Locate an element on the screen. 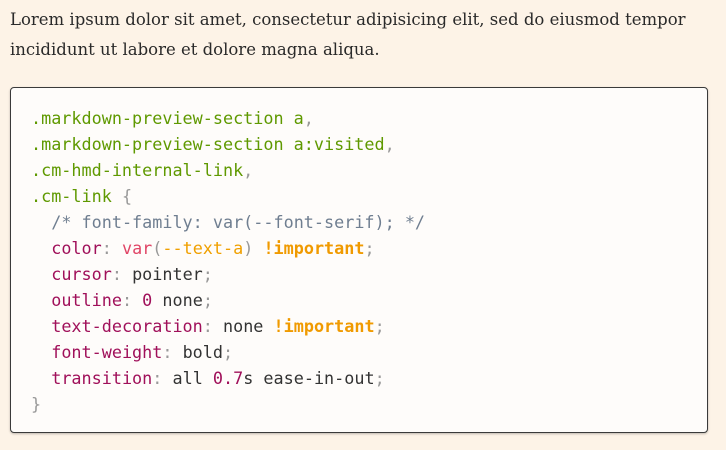 The width and height of the screenshot is (726, 450). code-token-pun: ( is located at coordinates (157, 248).